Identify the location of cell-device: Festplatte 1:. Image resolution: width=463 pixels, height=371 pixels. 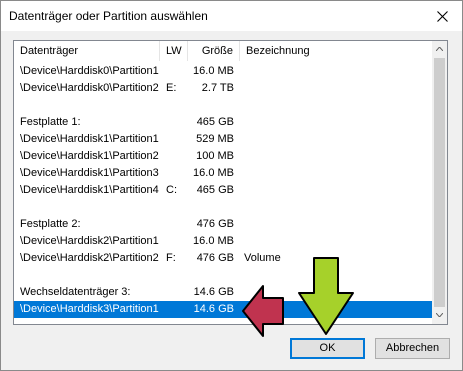
(50, 122).